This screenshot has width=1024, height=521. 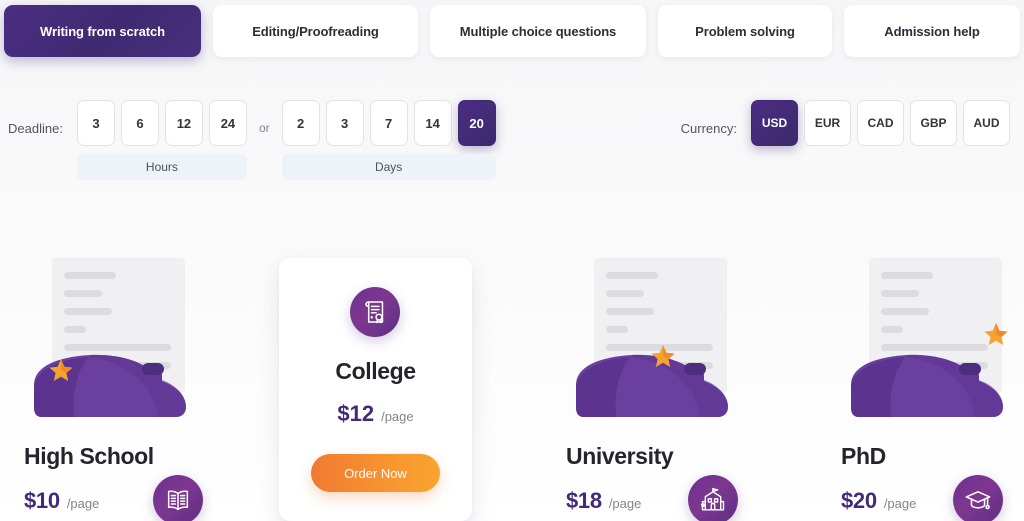 I want to click on tab-writing-from-scratch: Writing from scratch, so click(x=102, y=31).